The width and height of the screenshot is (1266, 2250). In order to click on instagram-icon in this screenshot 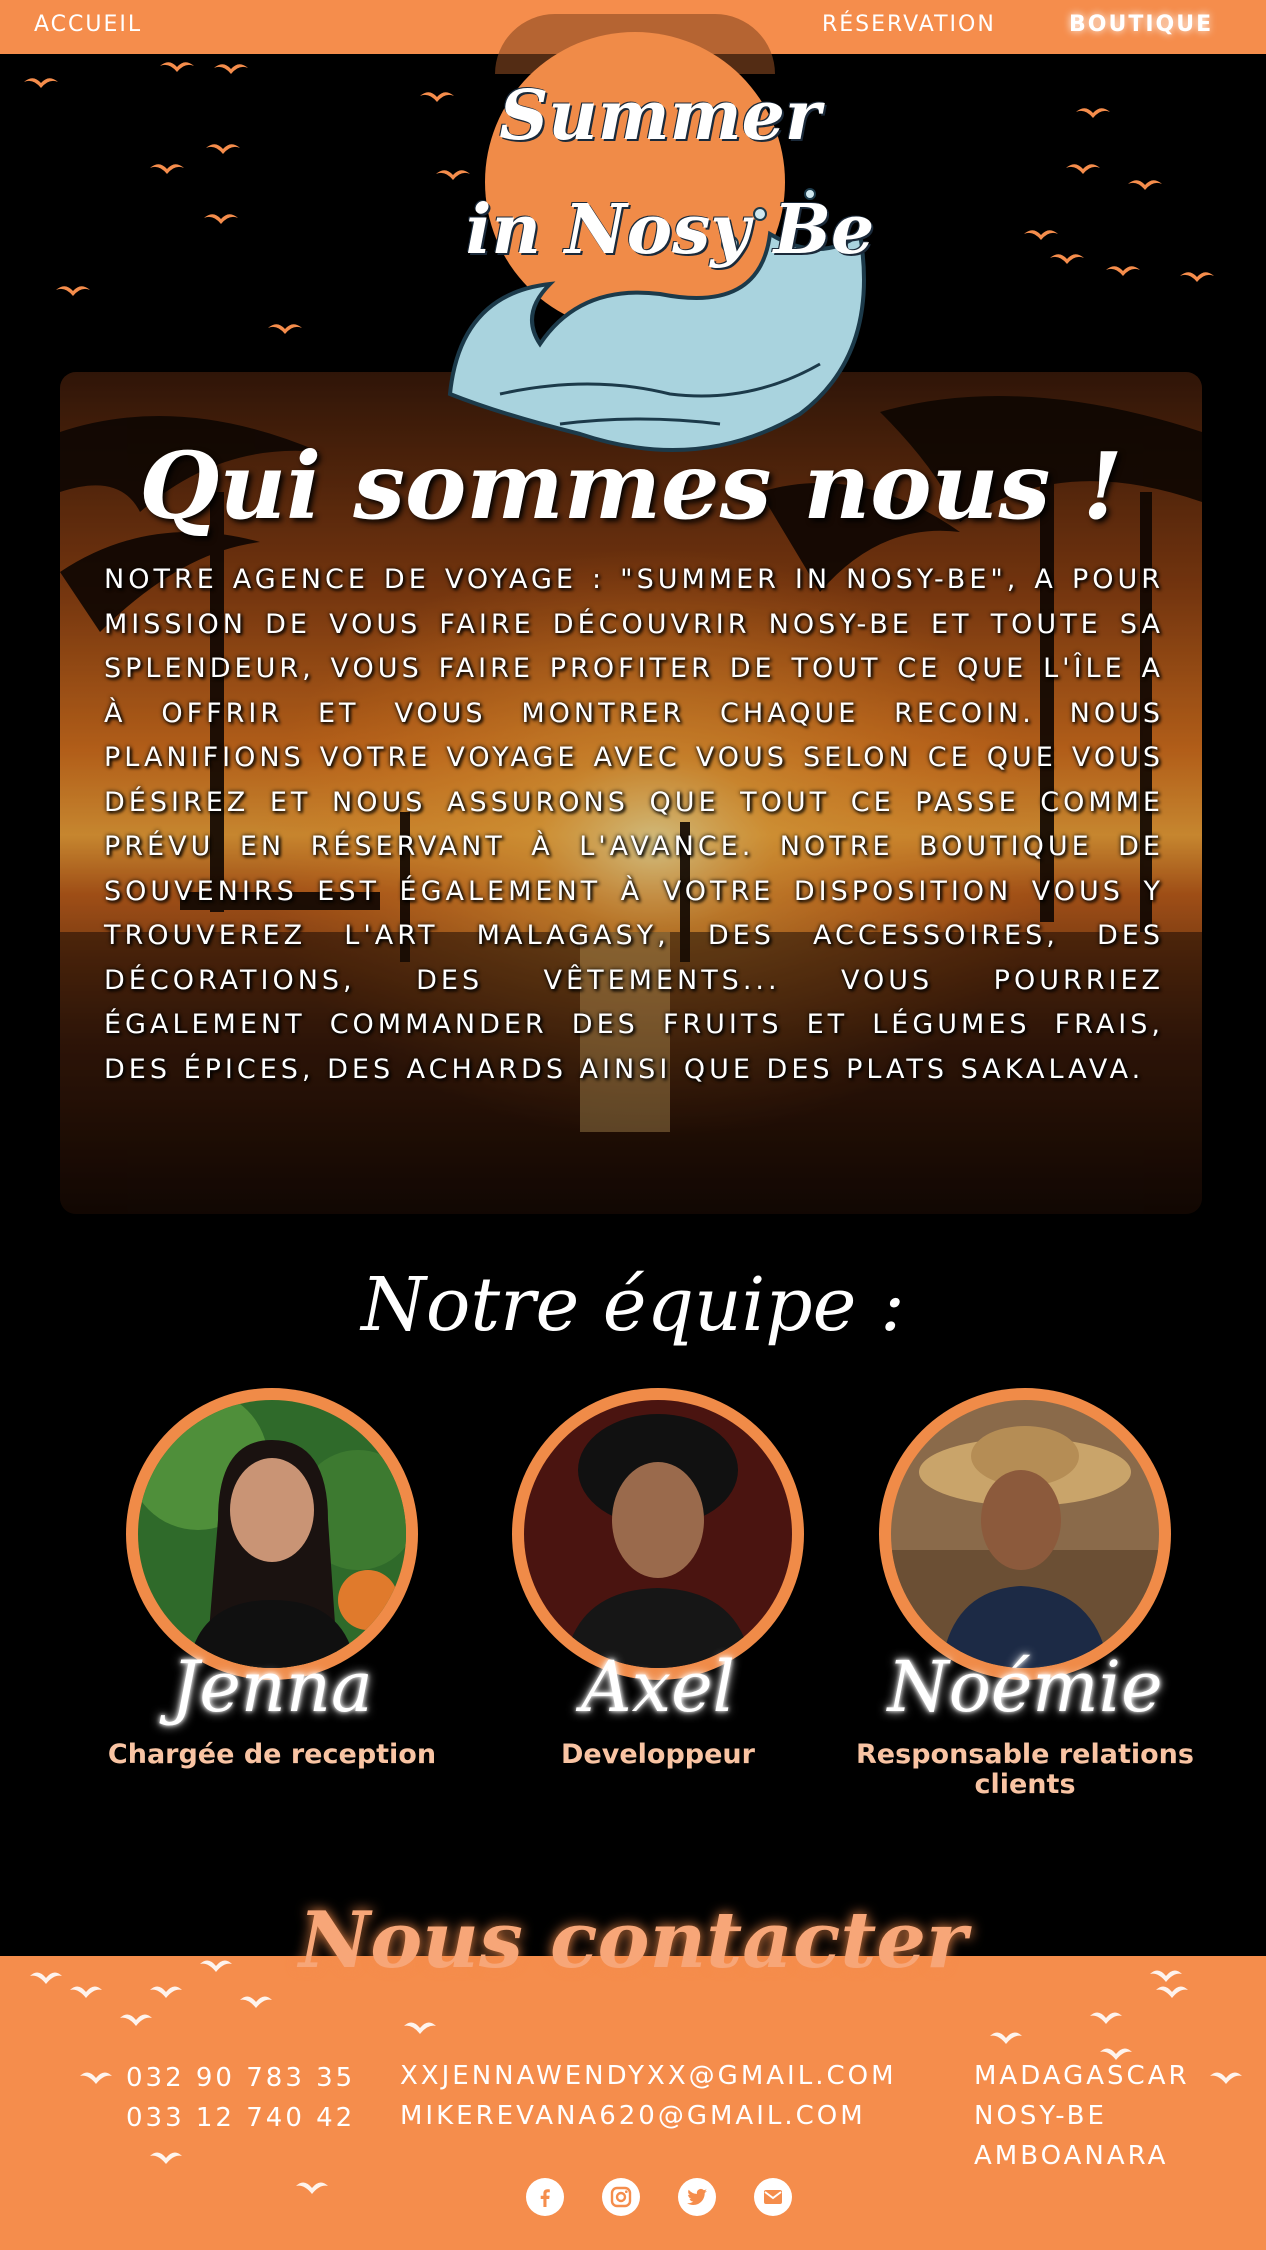, I will do `click(621, 2197)`.